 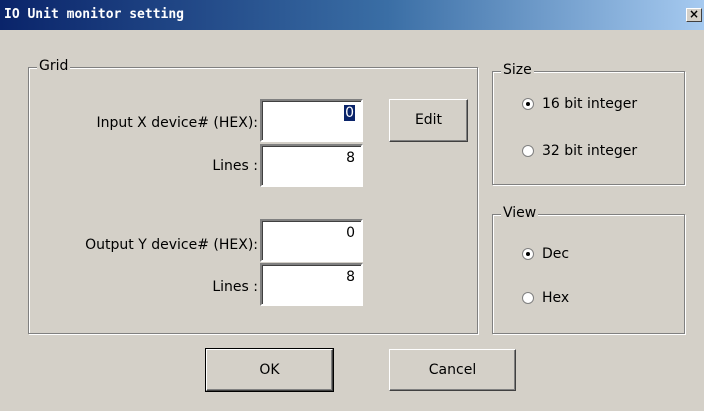 What do you see at coordinates (235, 166) in the screenshot?
I see `input-lines-label: Lines :` at bounding box center [235, 166].